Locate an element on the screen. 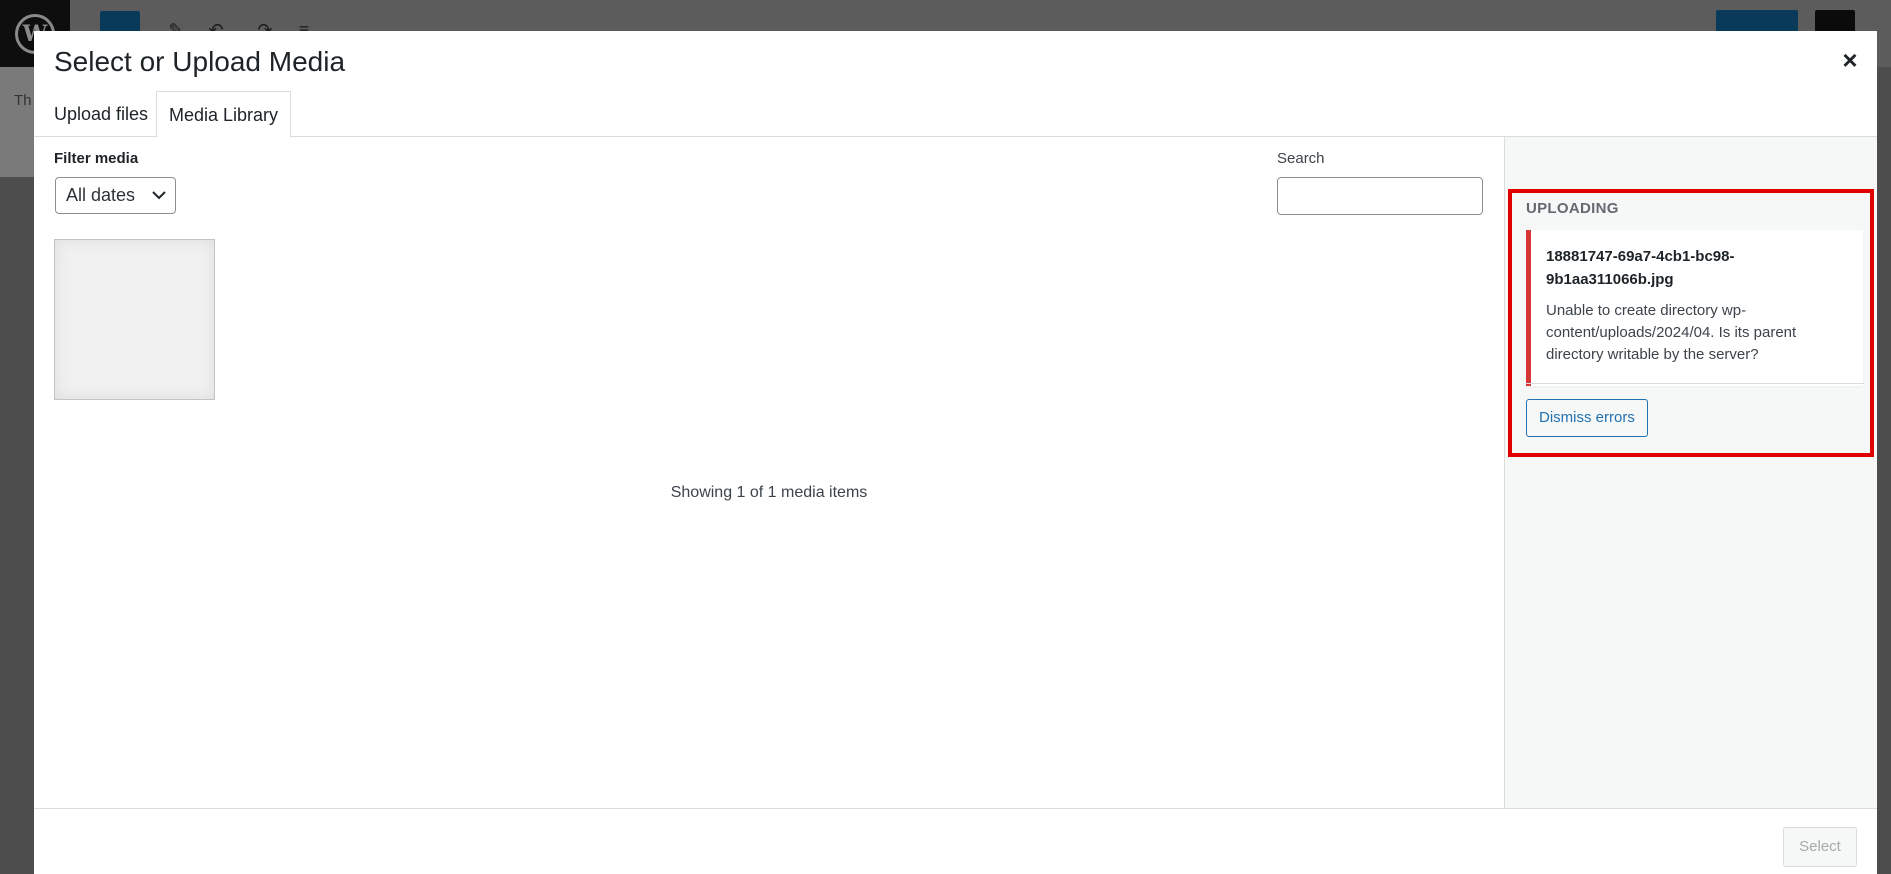 The height and width of the screenshot is (874, 1891). media-item-thumbnail is located at coordinates (134, 319).